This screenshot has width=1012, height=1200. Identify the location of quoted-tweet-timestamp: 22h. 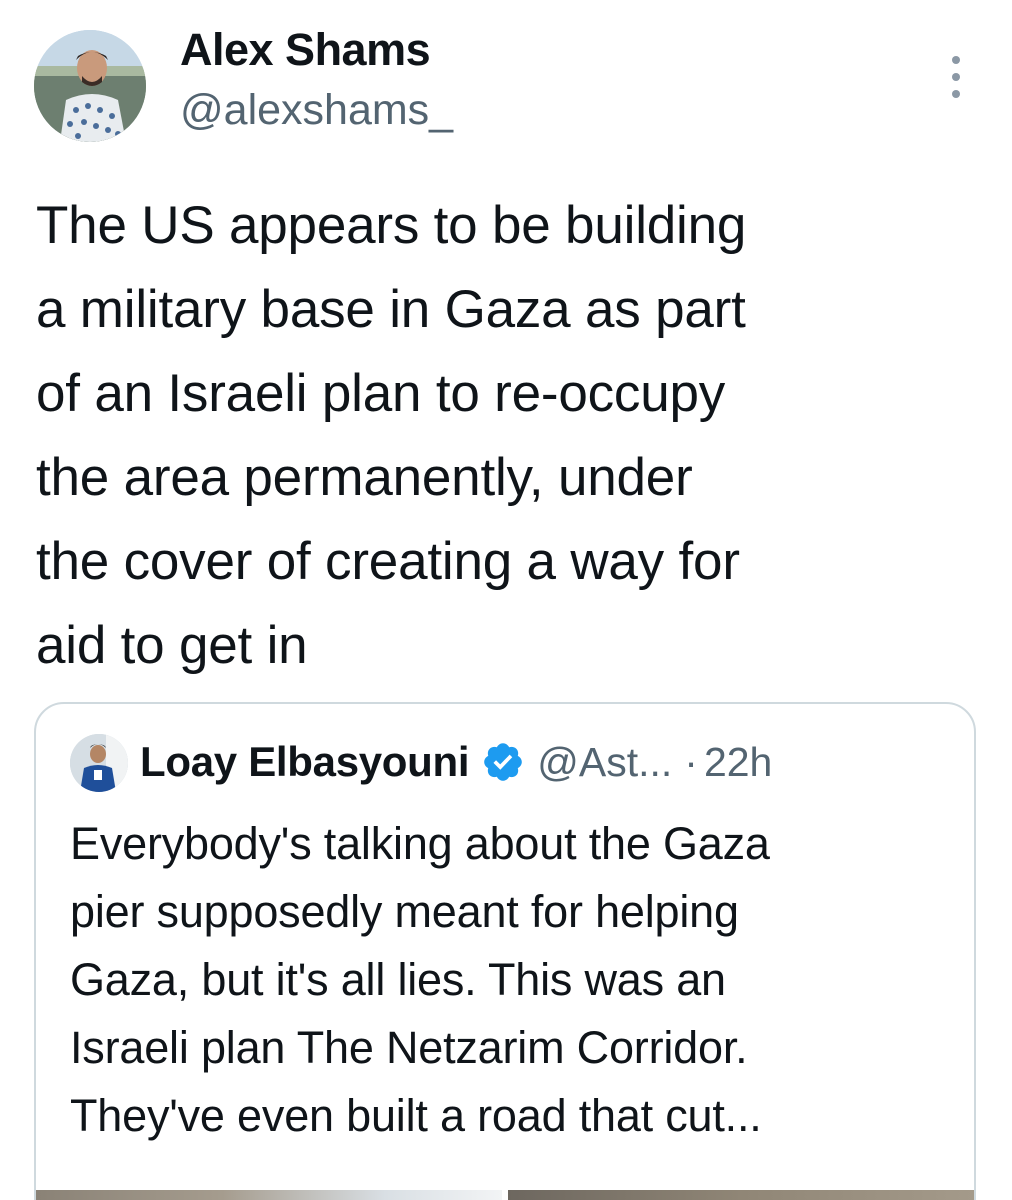
(738, 762).